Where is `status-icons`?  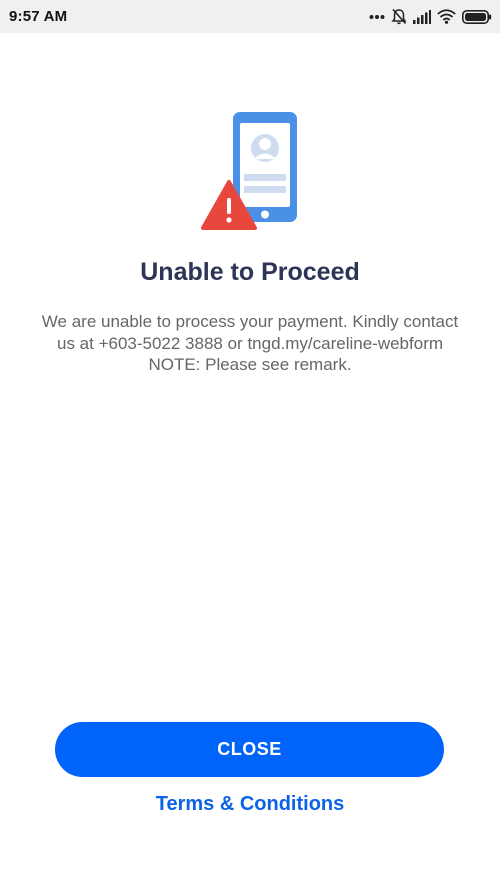 status-icons is located at coordinates (430, 16).